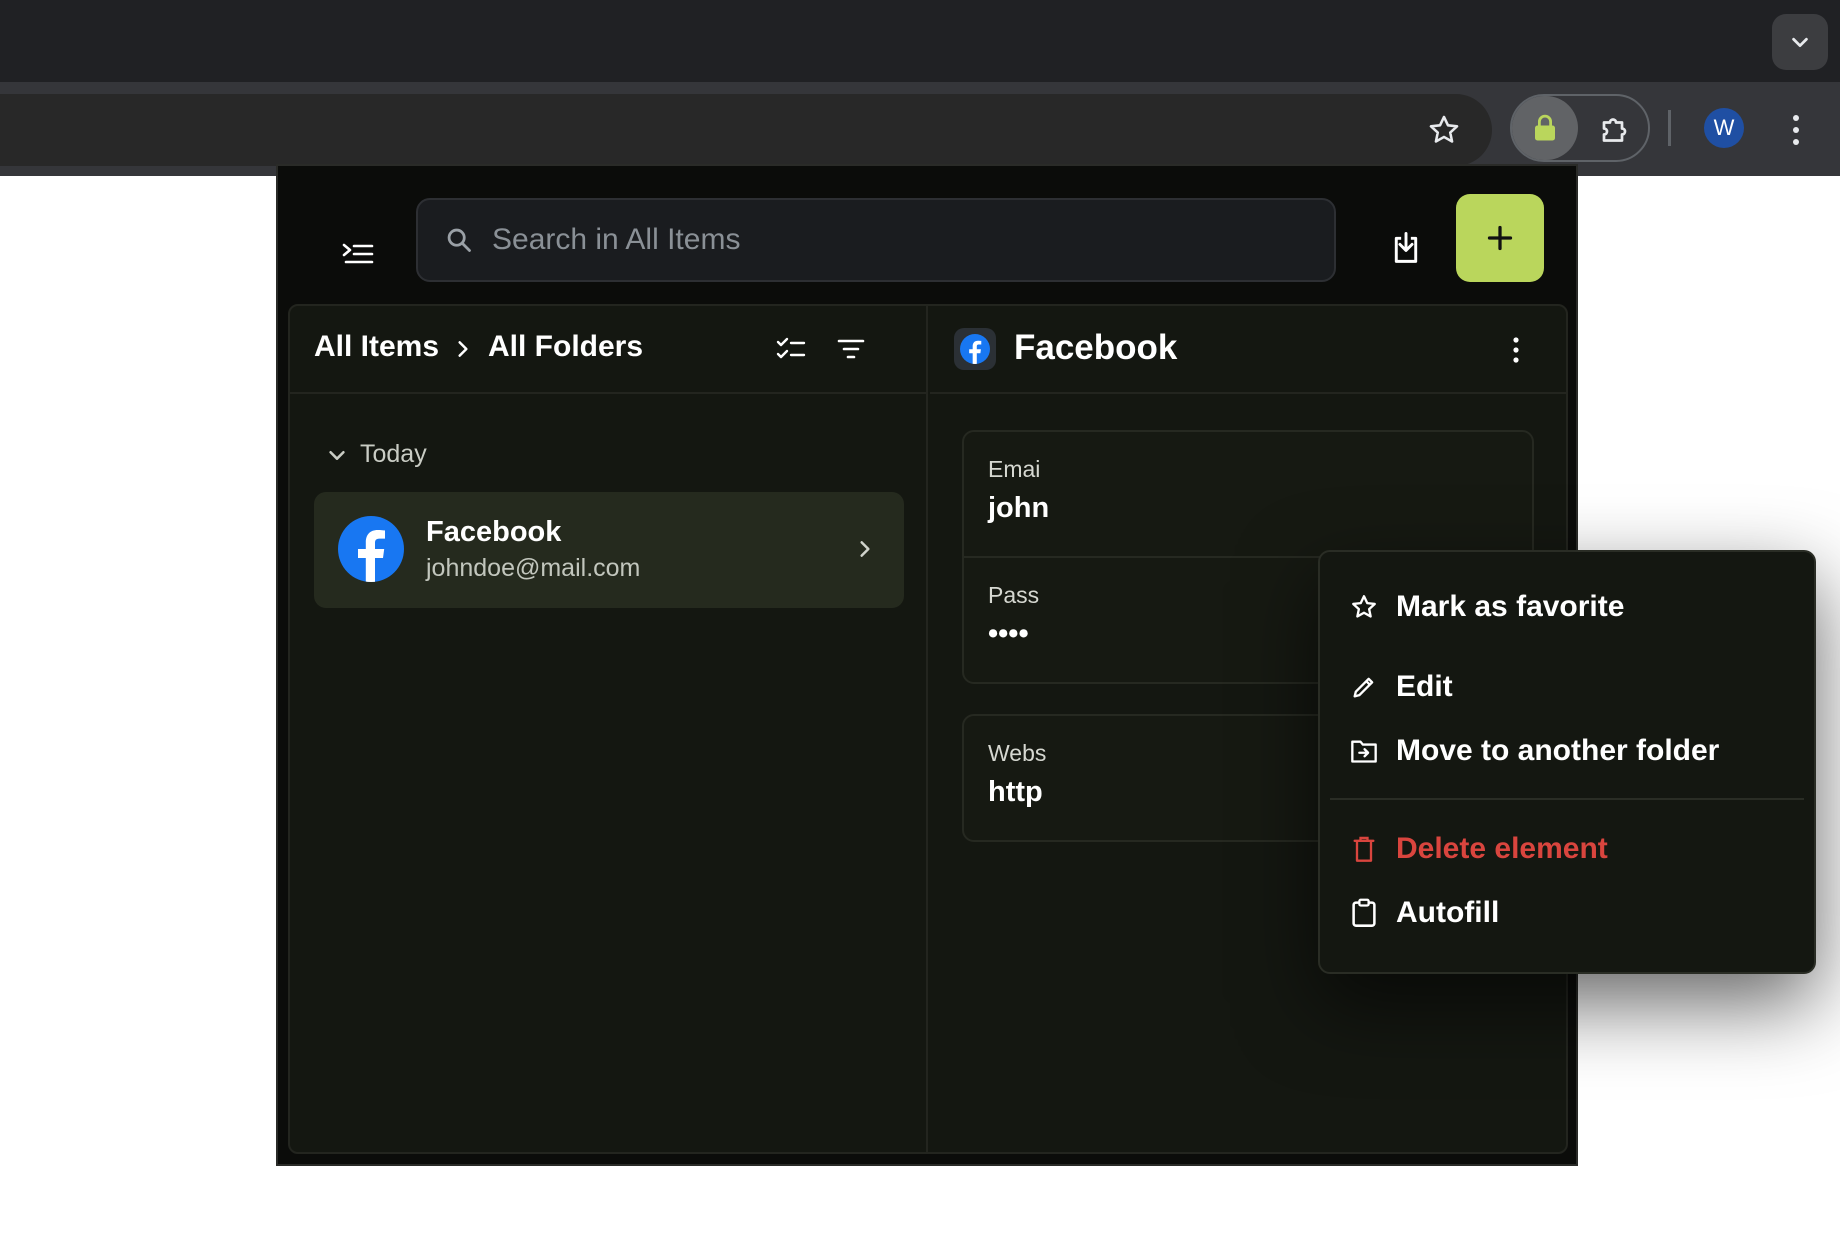 This screenshot has width=1840, height=1248. I want to click on toolbar-separator, so click(1669, 128).